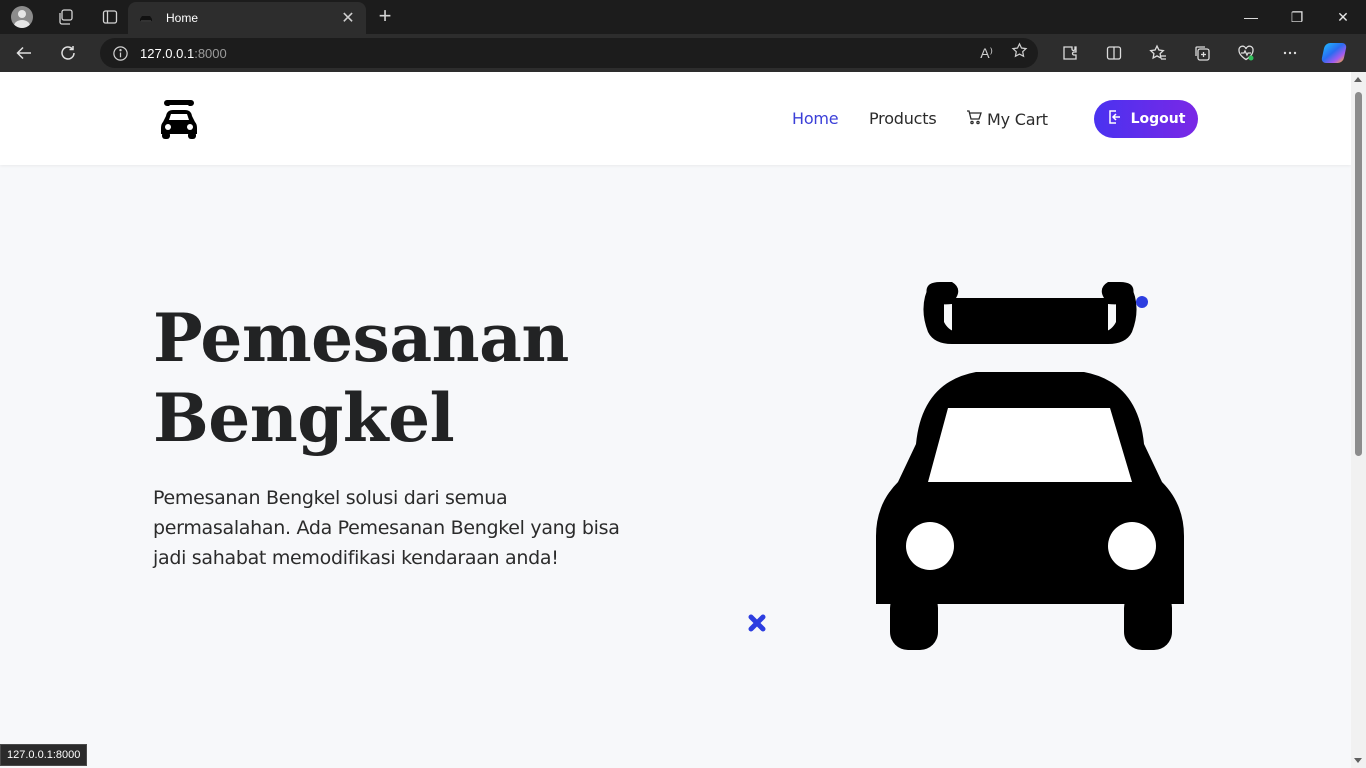  What do you see at coordinates (1358, 79) in the screenshot?
I see `scroll-up-arrow-icon` at bounding box center [1358, 79].